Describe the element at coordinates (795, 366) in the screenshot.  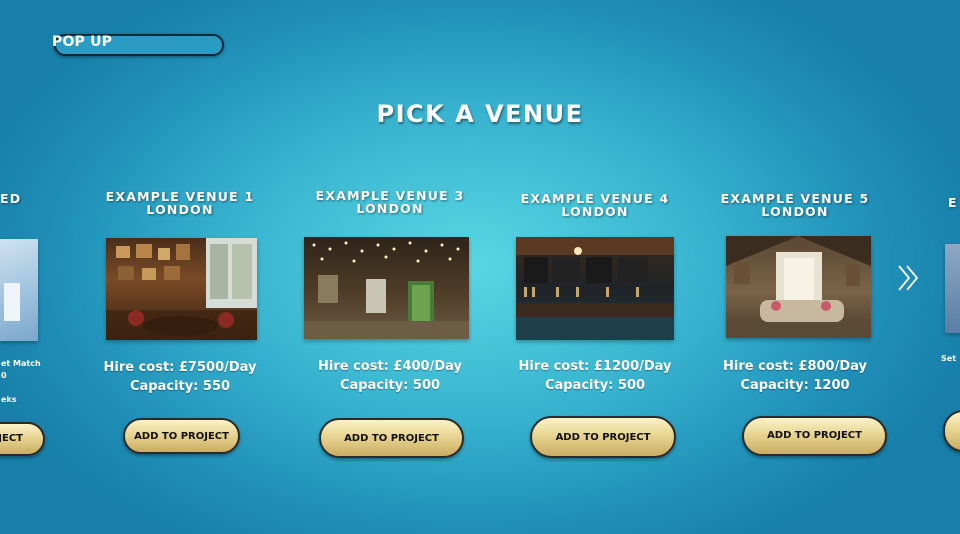
I see `venue-hire-cost: Hire cost: £800/Day` at that location.